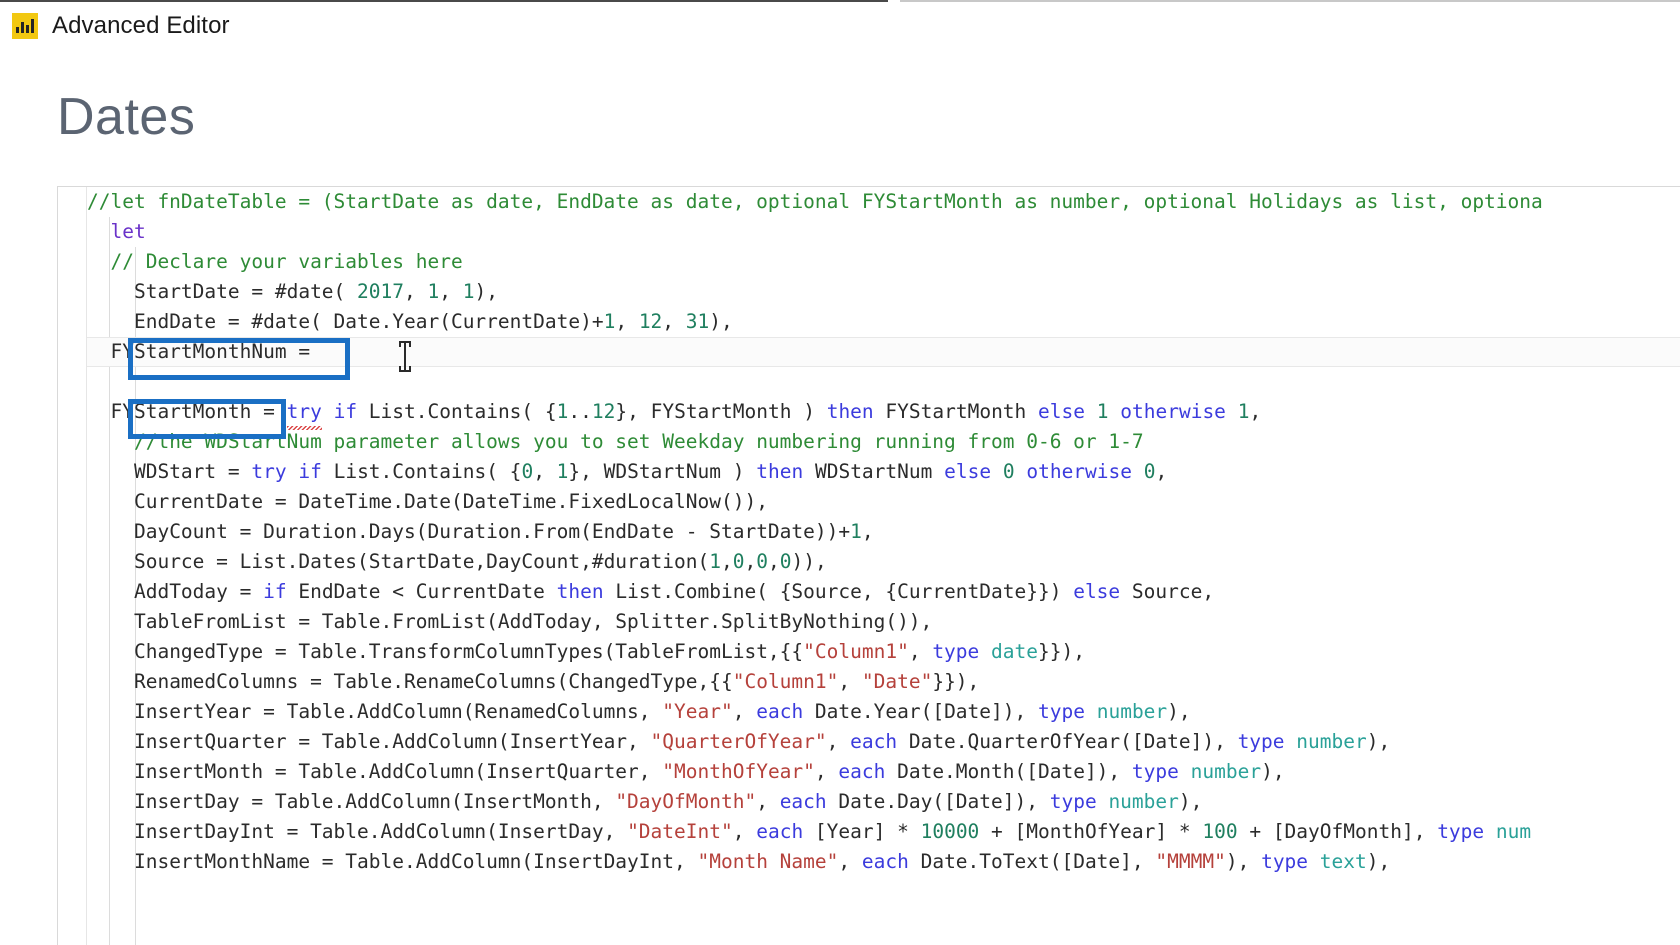 The height and width of the screenshot is (945, 1680). I want to click on titlebar-accent-line-light, so click(1290, 1).